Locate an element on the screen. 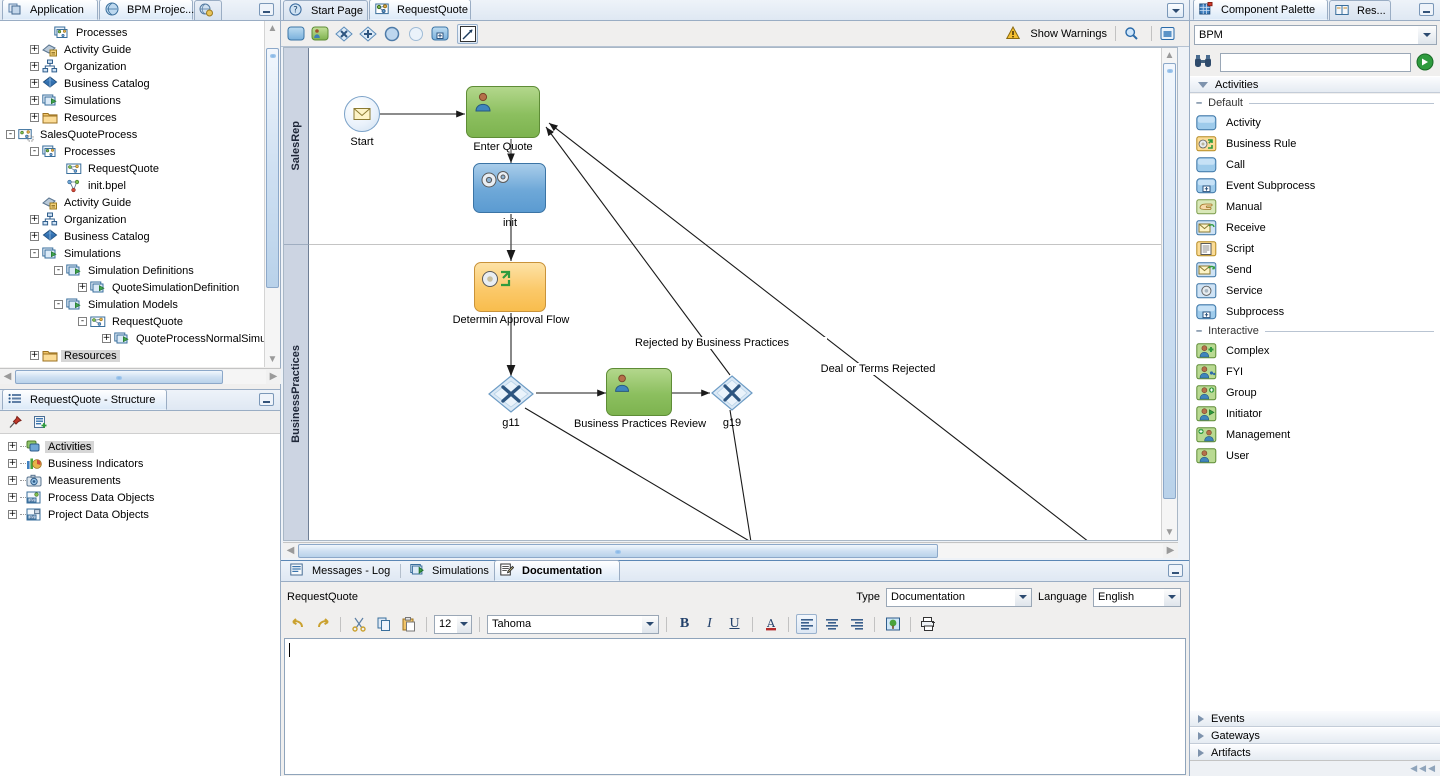 Image resolution: width=1440 pixels, height=776 pixels. tree-node: + Simulations is located at coordinates (132, 100).